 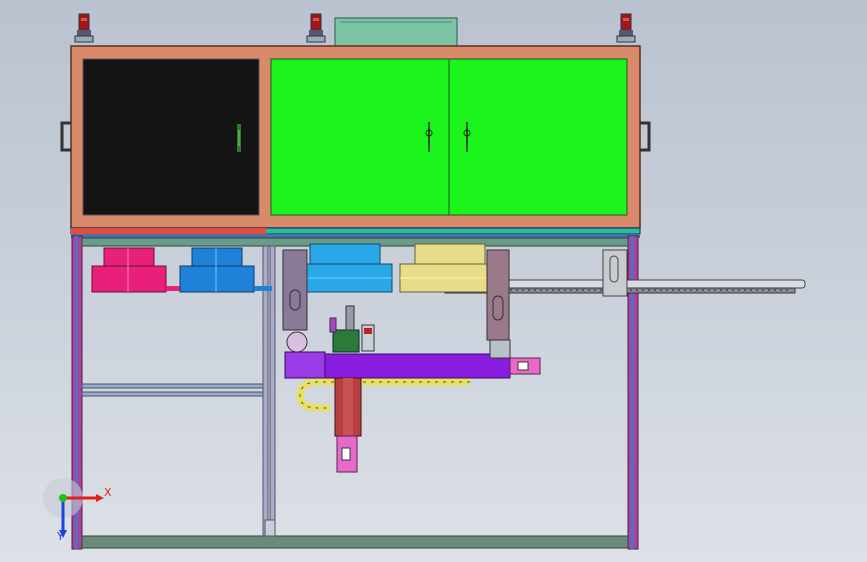 I want to click on signal-lamp-right, so click(x=626, y=28).